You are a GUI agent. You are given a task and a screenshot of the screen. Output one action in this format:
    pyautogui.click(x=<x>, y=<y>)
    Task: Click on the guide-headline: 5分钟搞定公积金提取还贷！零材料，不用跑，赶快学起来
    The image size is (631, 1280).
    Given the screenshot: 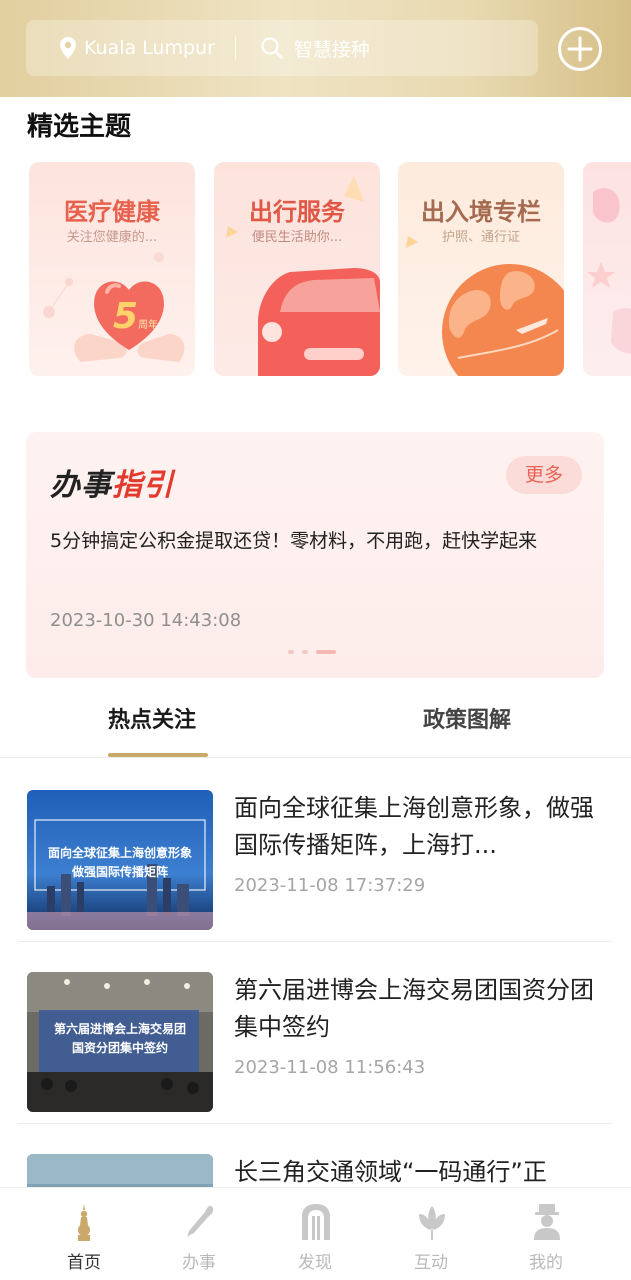 What is the action you would take?
    pyautogui.click(x=320, y=541)
    